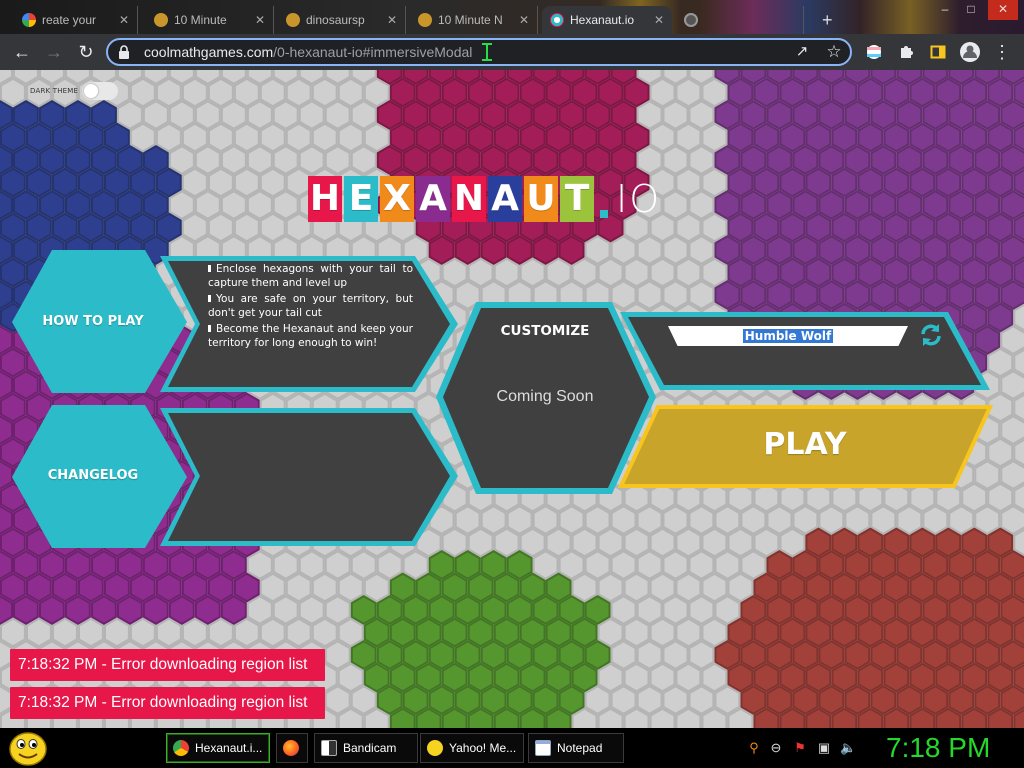 This screenshot has width=1024, height=768. What do you see at coordinates (874, 52) in the screenshot?
I see `profile-flag-icon` at bounding box center [874, 52].